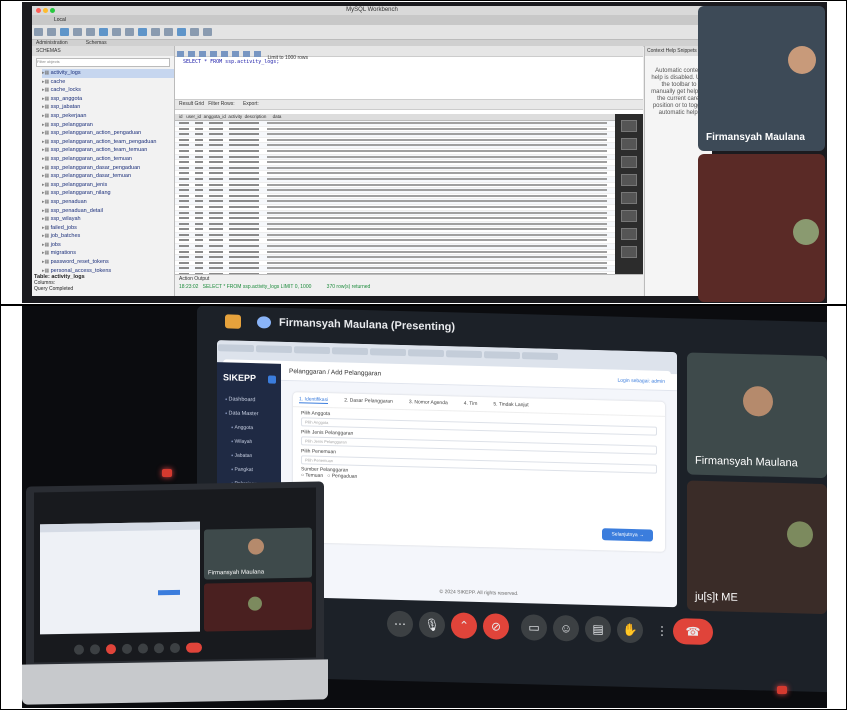 The image size is (847, 710). What do you see at coordinates (108, 168) in the screenshot?
I see `schema-table-item: ssp_pelanggaran_dasar_pengaduan` at bounding box center [108, 168].